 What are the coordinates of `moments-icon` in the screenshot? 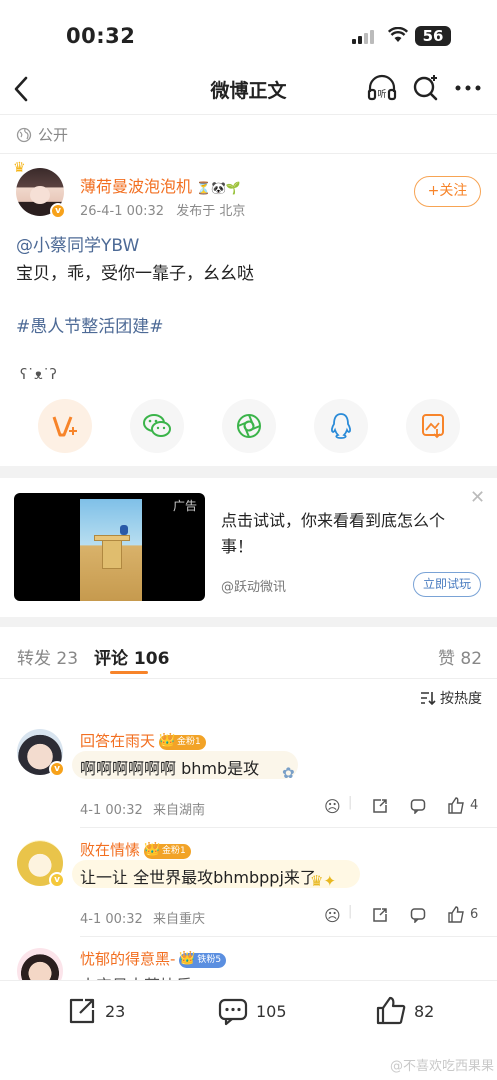 It's located at (249, 426).